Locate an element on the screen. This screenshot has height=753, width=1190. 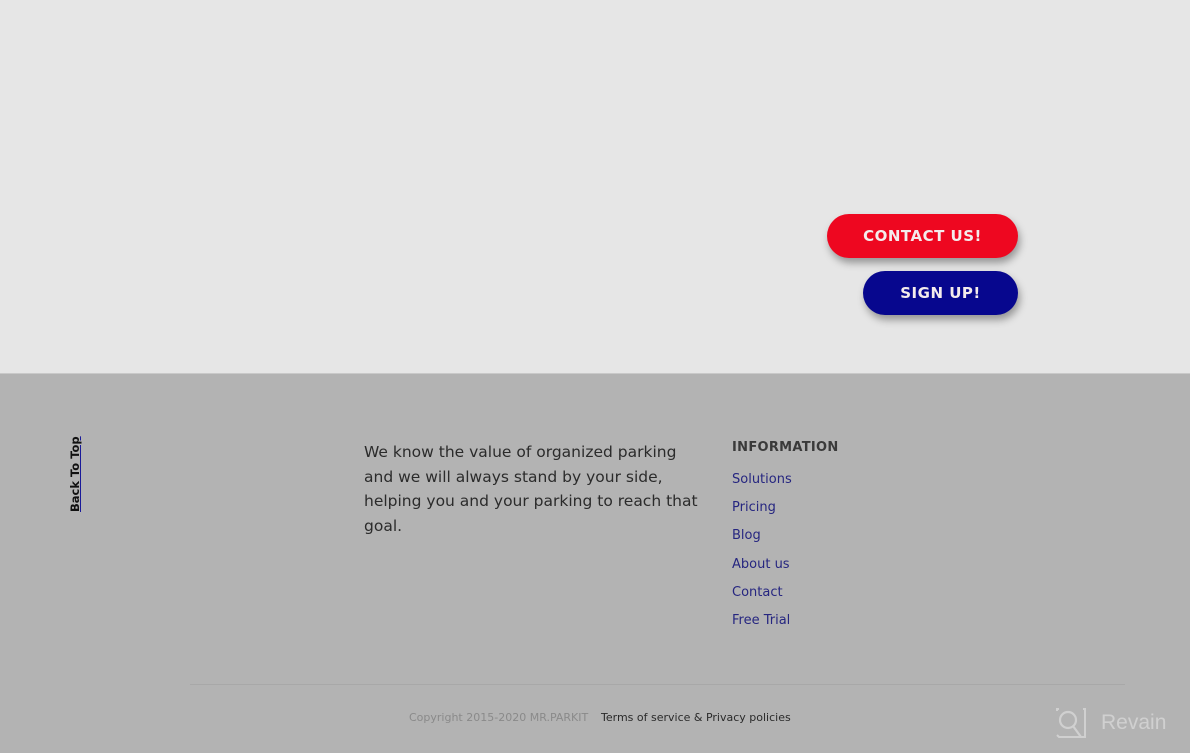
contact-us-button: CONTACT US! is located at coordinates (922, 236).